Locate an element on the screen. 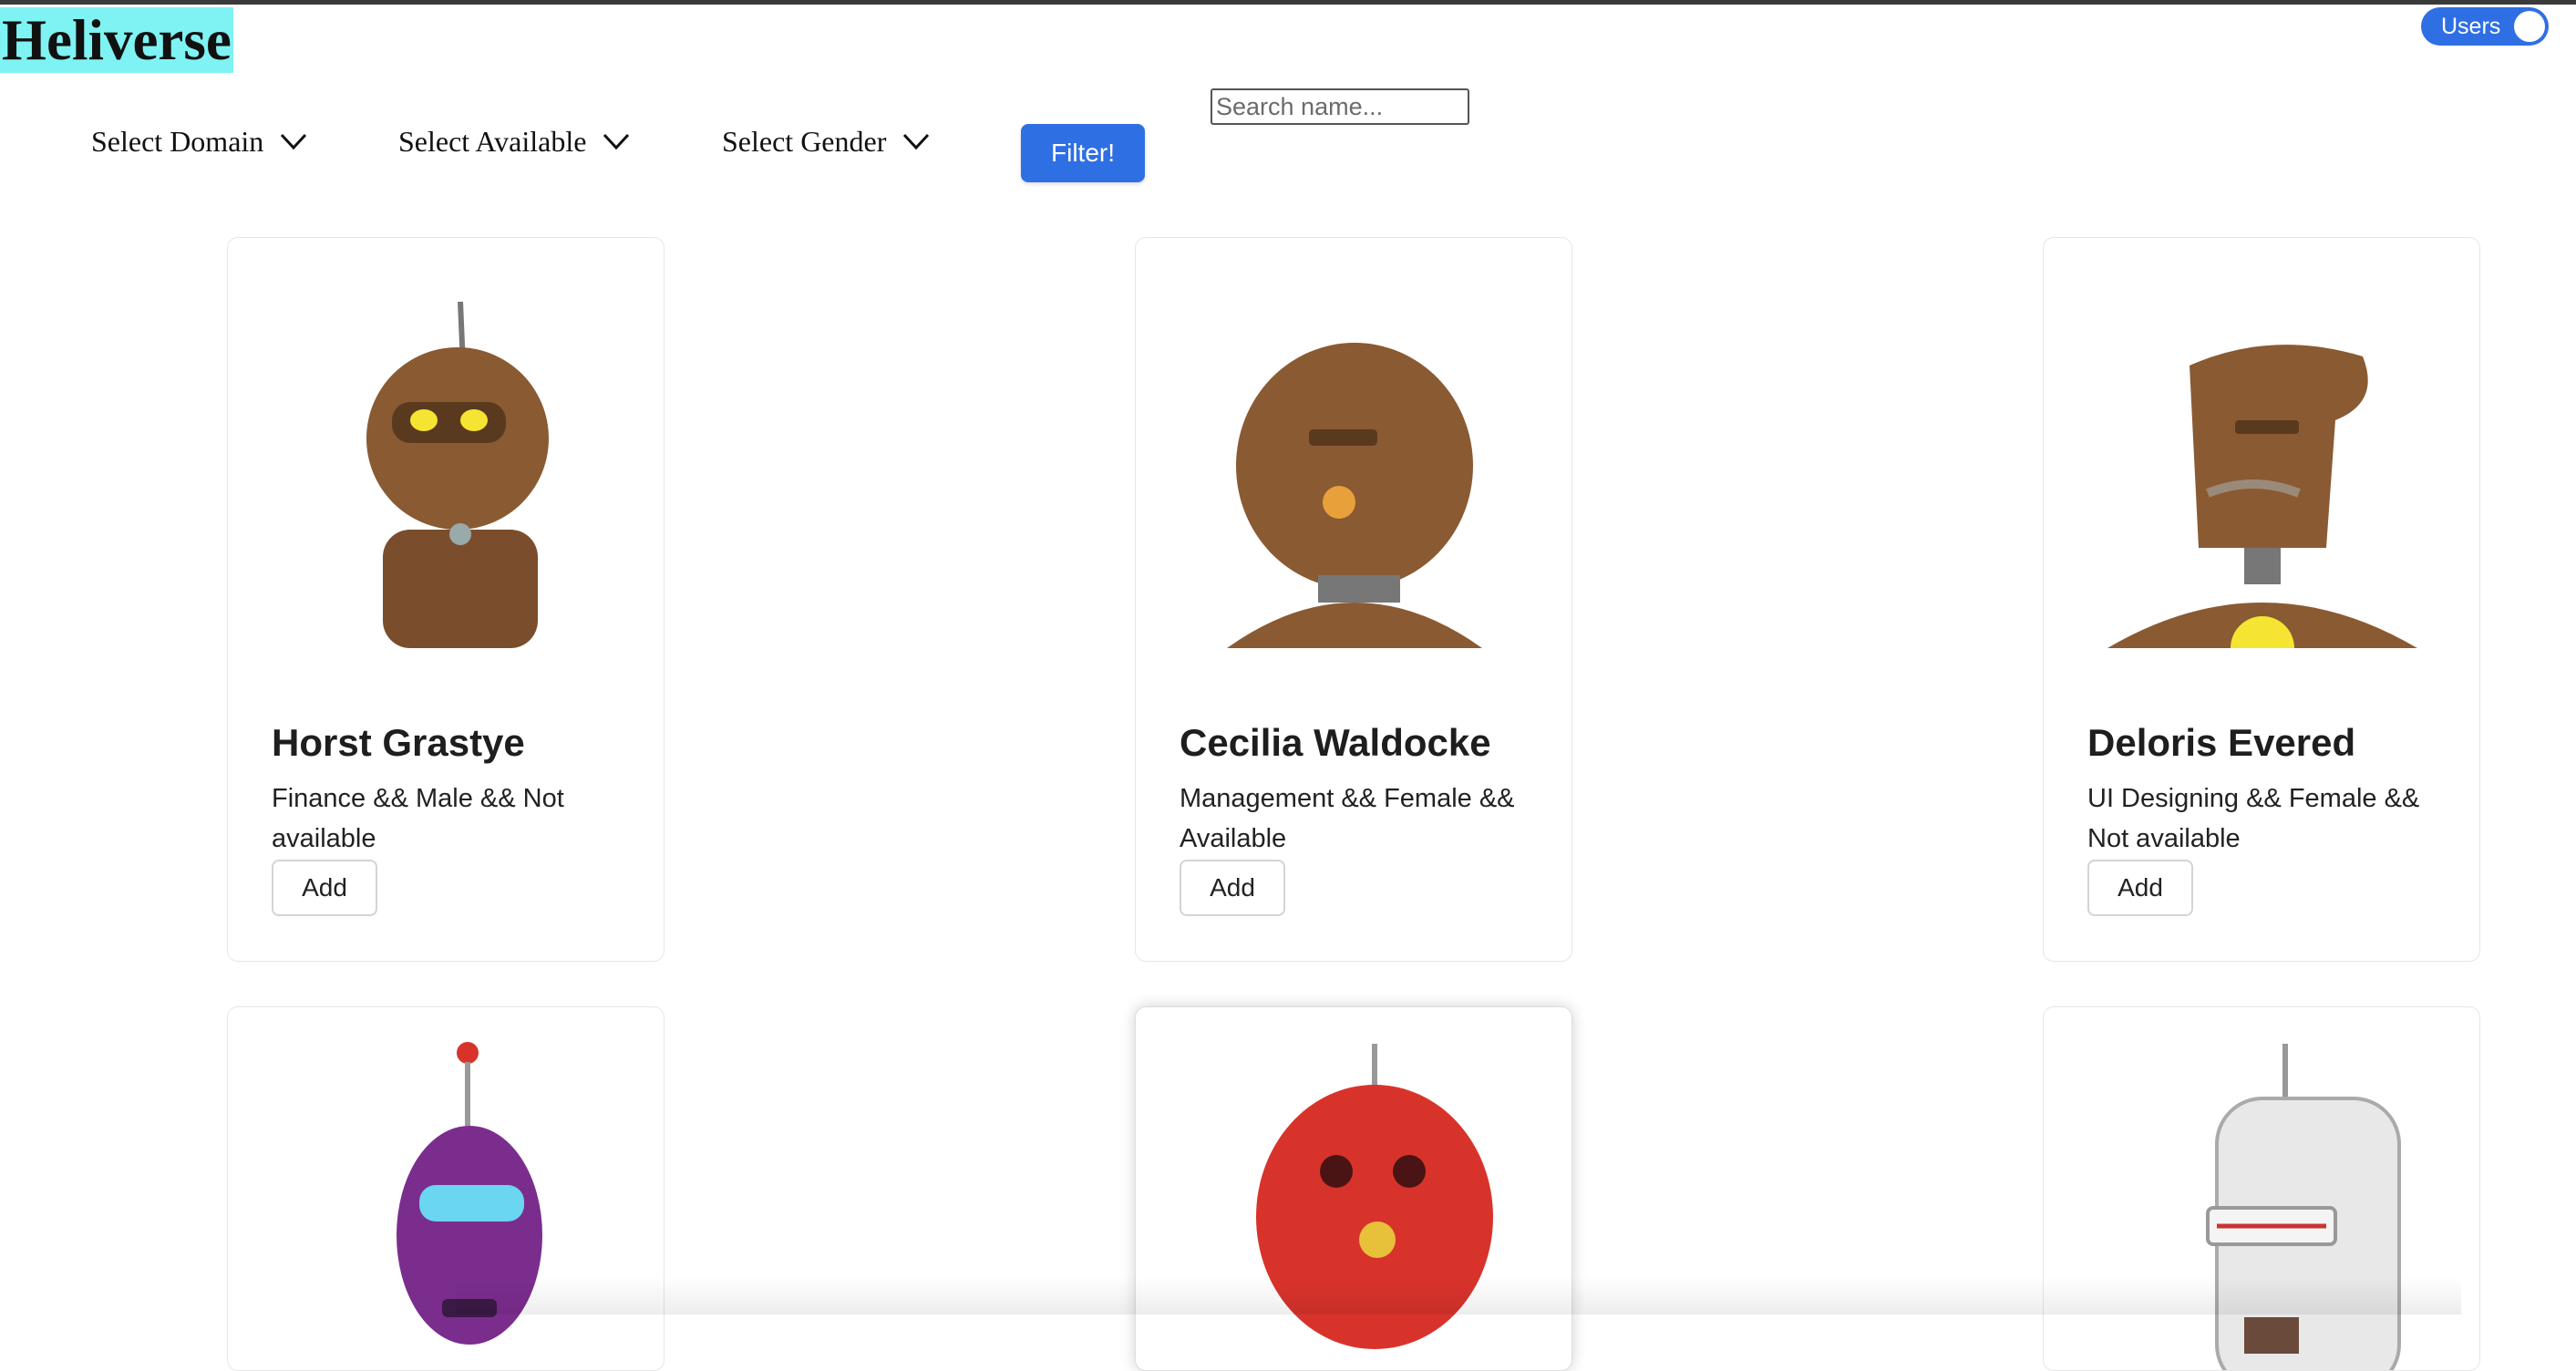  select-gender-label: Select Gender is located at coordinates (804, 141).